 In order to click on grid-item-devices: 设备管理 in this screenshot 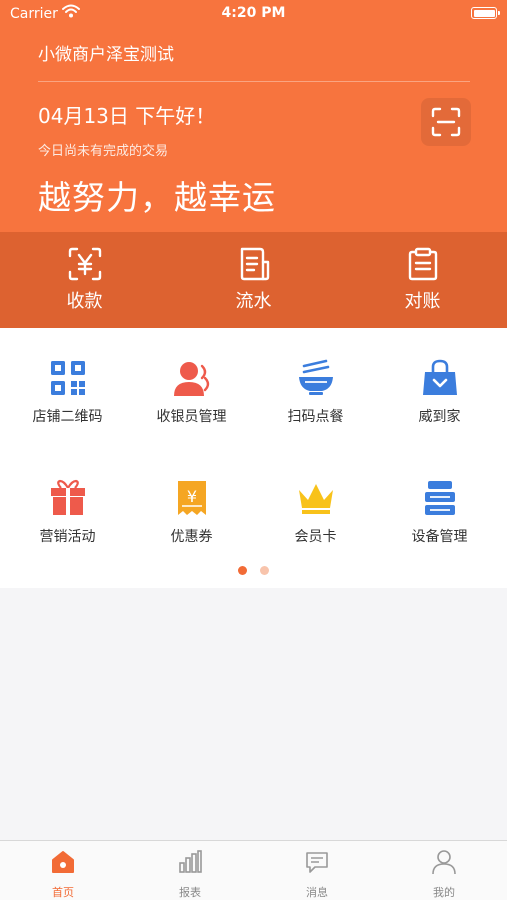, I will do `click(439, 523)`.